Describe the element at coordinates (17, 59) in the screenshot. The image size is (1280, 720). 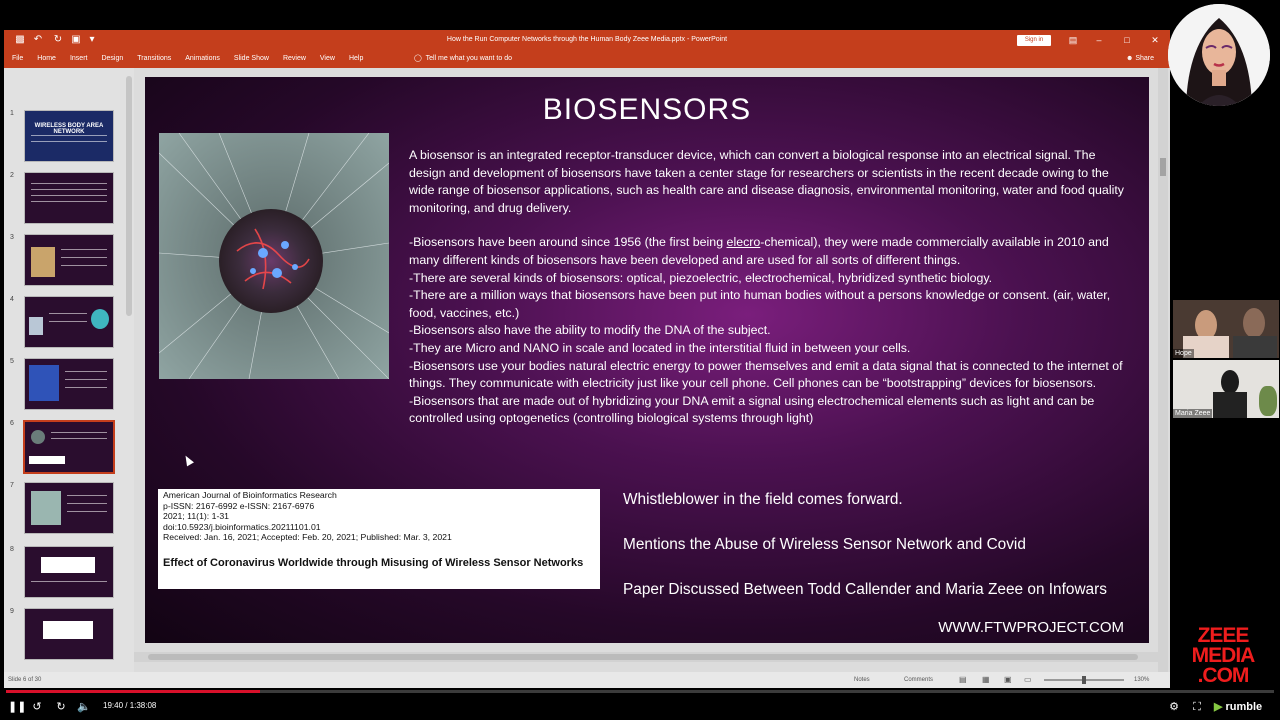
I see `tab-file: File` at that location.